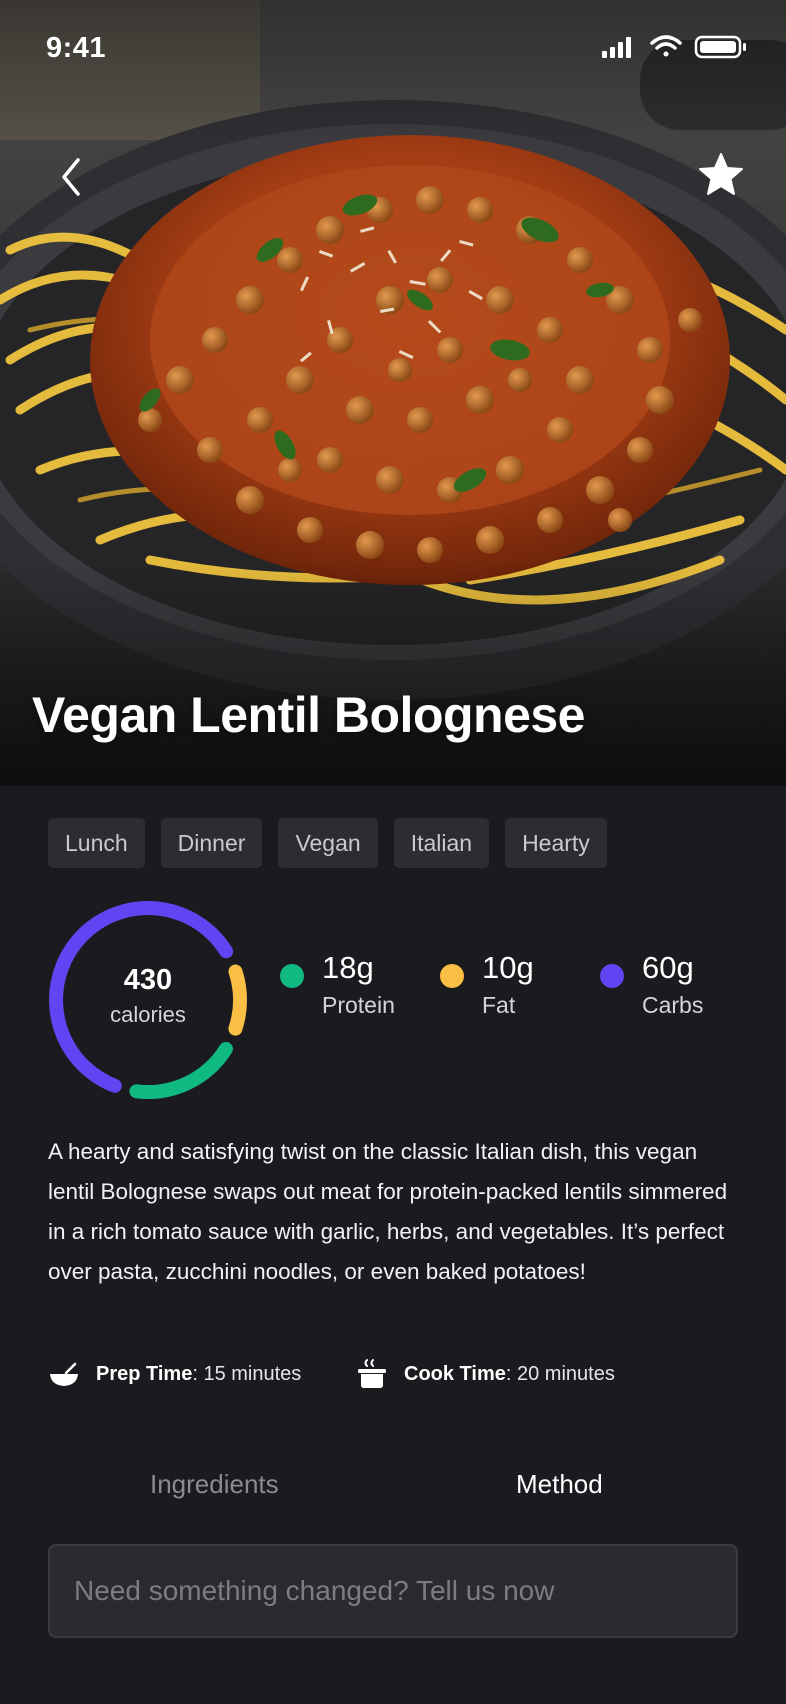 This screenshot has height=1704, width=786. Describe the element at coordinates (393, 50) in the screenshot. I see `status-bar: 9:41` at that location.